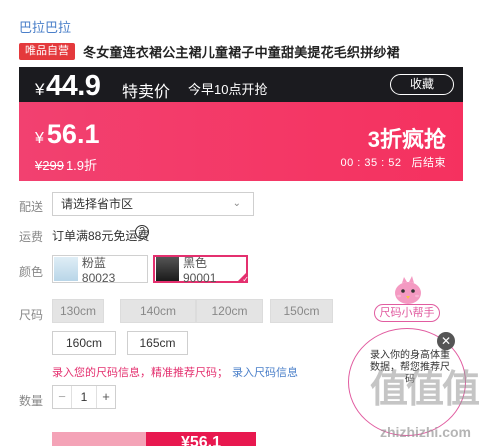 Image resolution: width=500 pixels, height=446 pixels. Describe the element at coordinates (39, 138) in the screenshot. I see `sale-currency: ¥` at that location.